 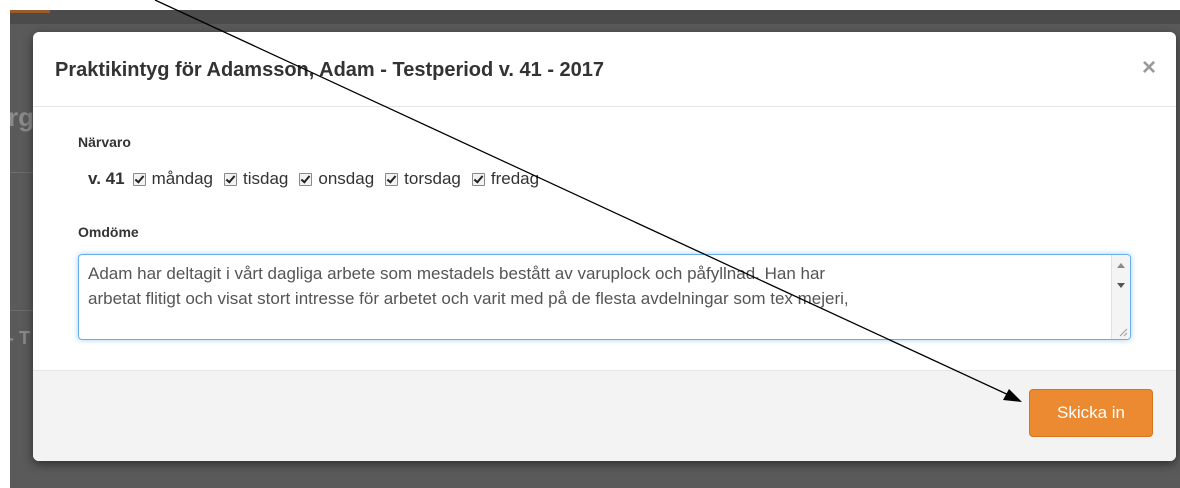 What do you see at coordinates (1149, 68) in the screenshot?
I see `close-icon: ×` at bounding box center [1149, 68].